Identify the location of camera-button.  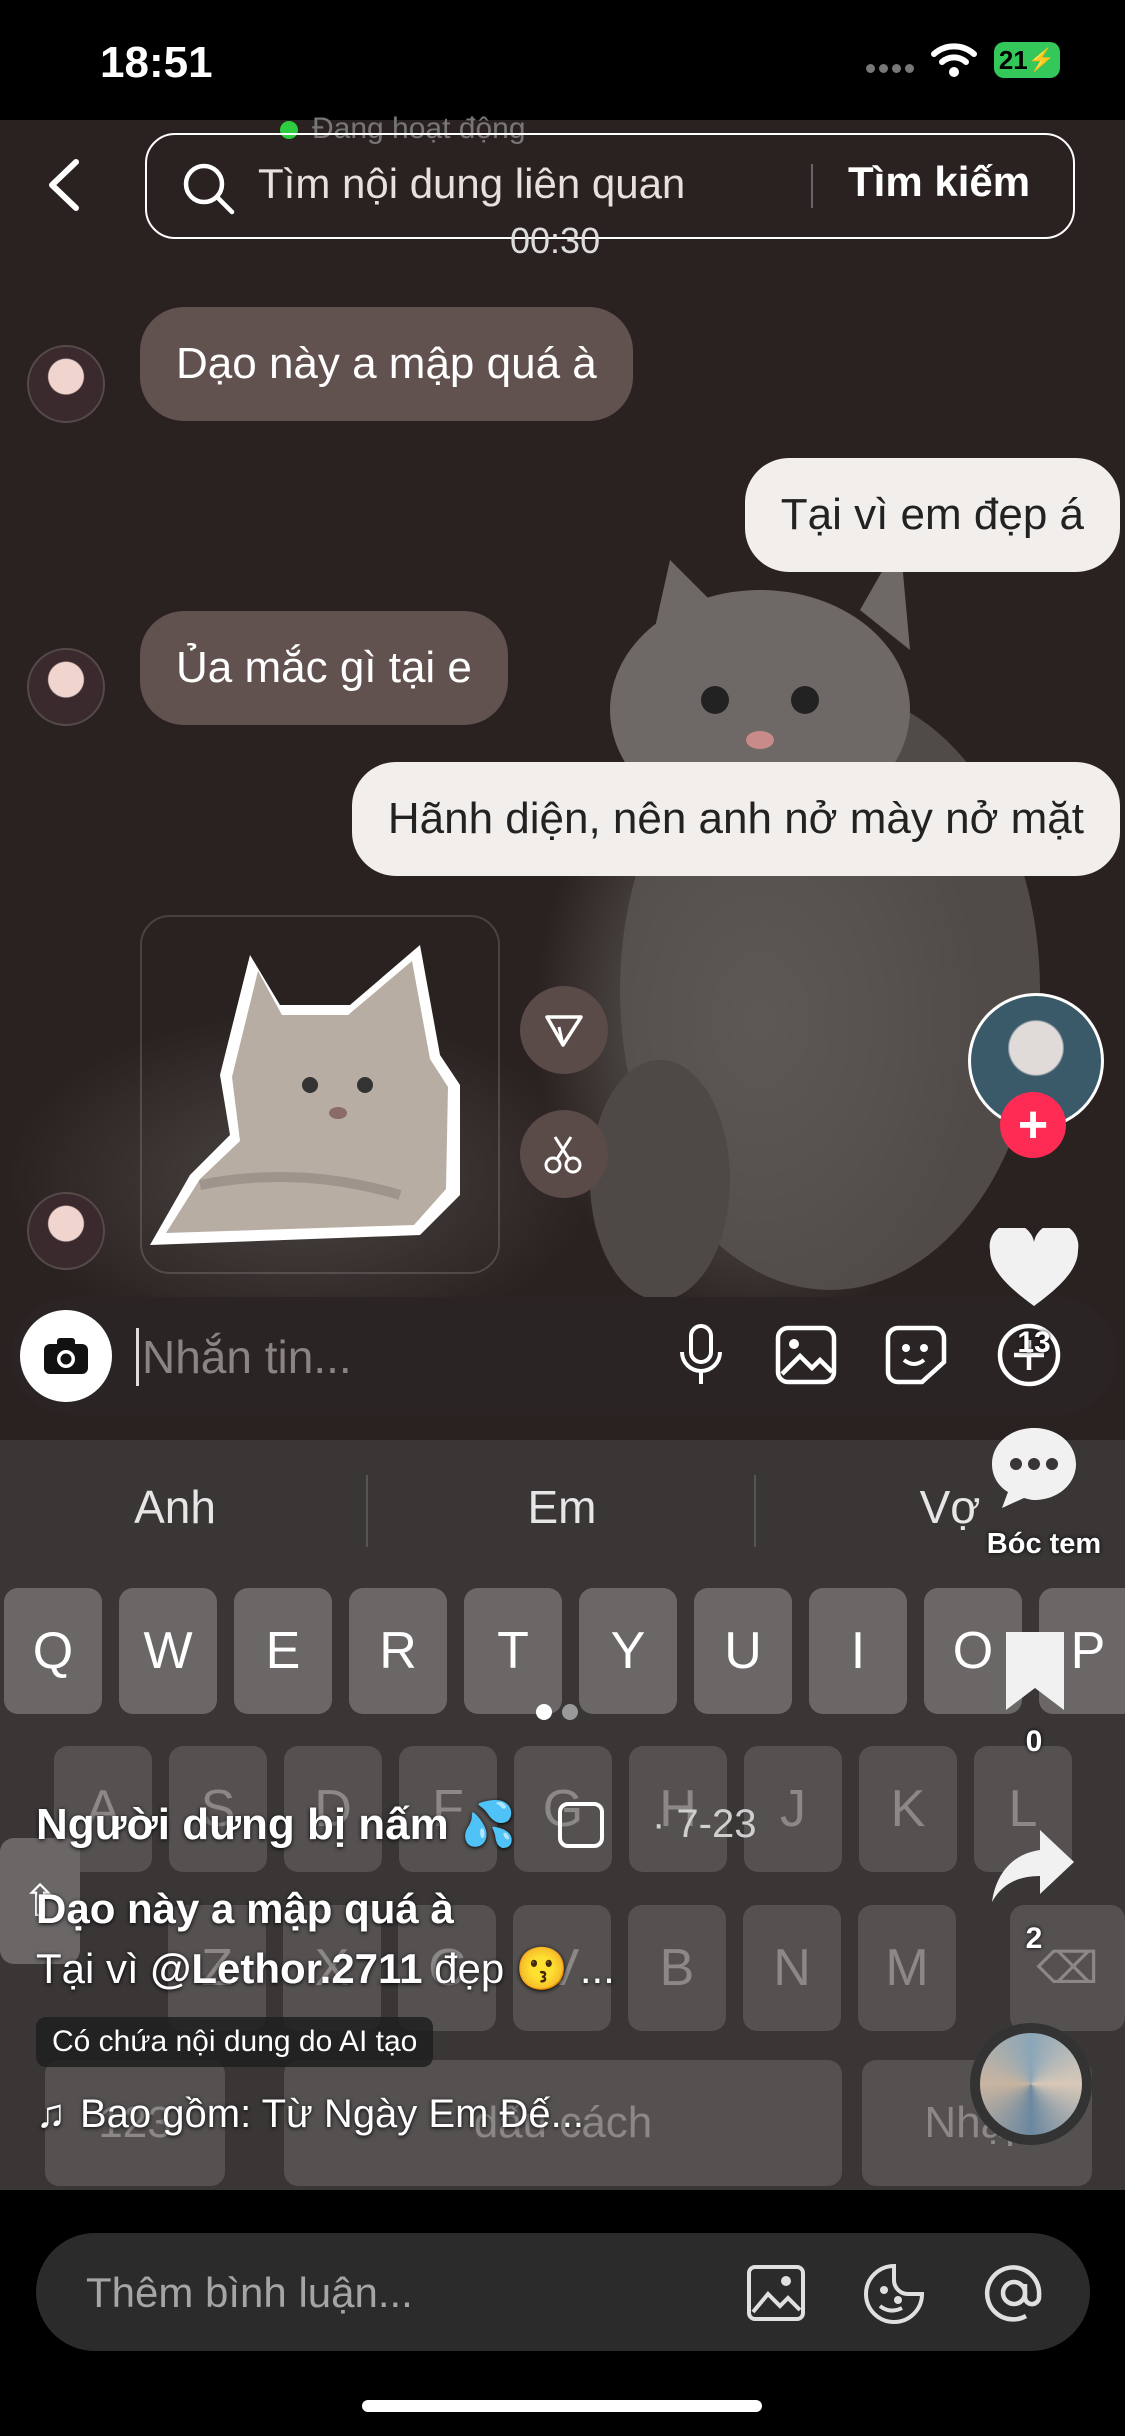
(66, 1356).